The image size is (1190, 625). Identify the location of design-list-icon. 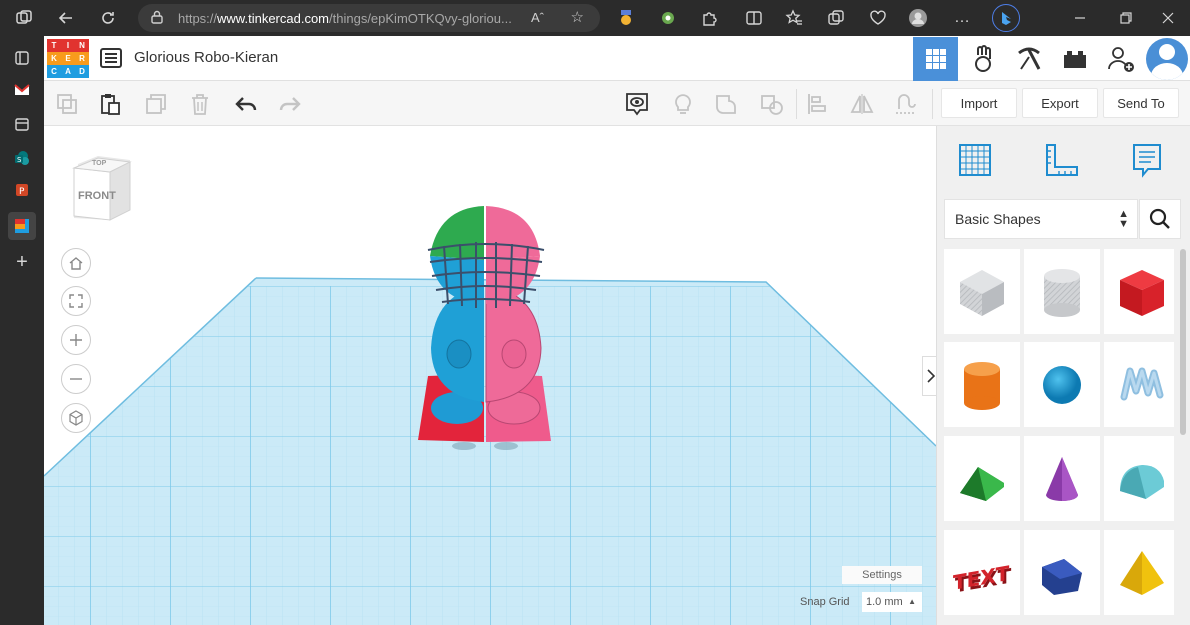
(111, 58).